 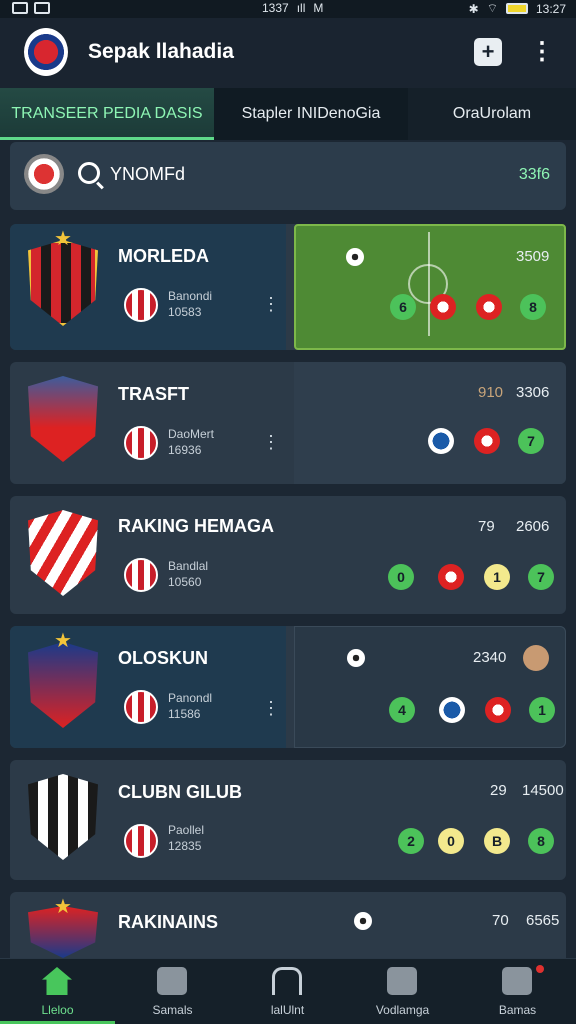 What do you see at coordinates (550, 8) in the screenshot?
I see `status-time-right: 13:27` at bounding box center [550, 8].